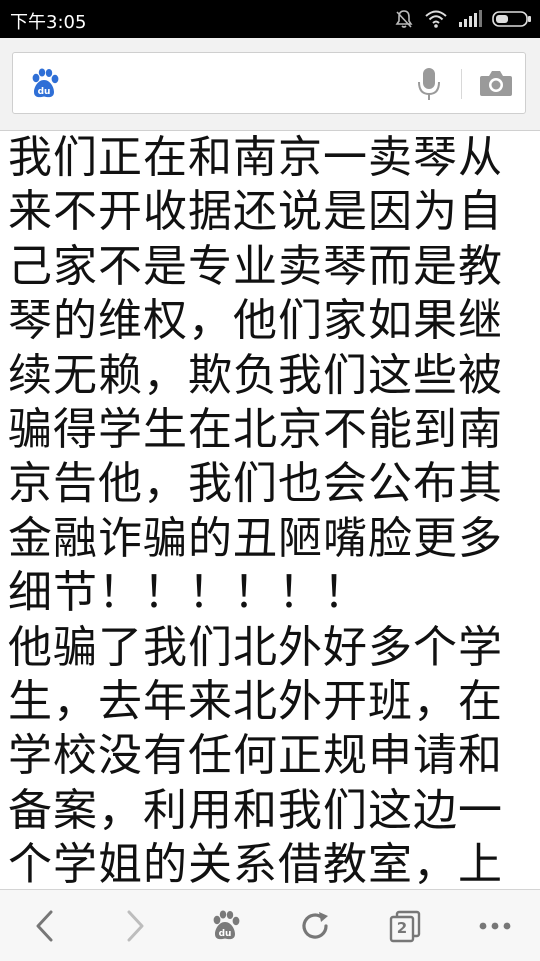 The image size is (540, 961). I want to click on article-line: 我们正在和南京一卖琴从, so click(255, 157).